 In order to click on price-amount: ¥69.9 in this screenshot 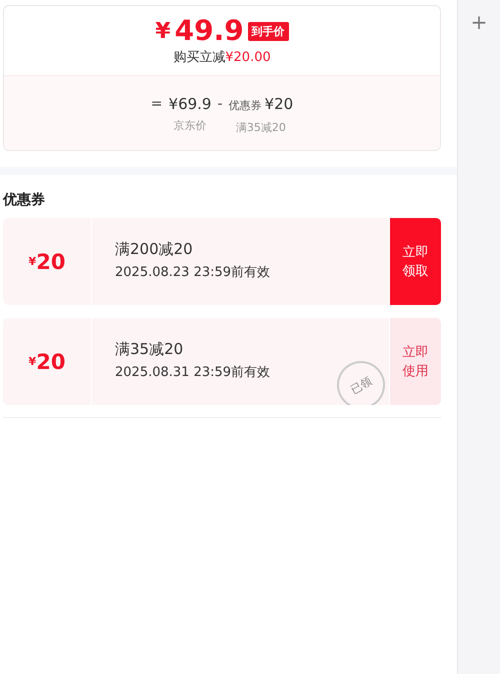, I will do `click(190, 104)`.